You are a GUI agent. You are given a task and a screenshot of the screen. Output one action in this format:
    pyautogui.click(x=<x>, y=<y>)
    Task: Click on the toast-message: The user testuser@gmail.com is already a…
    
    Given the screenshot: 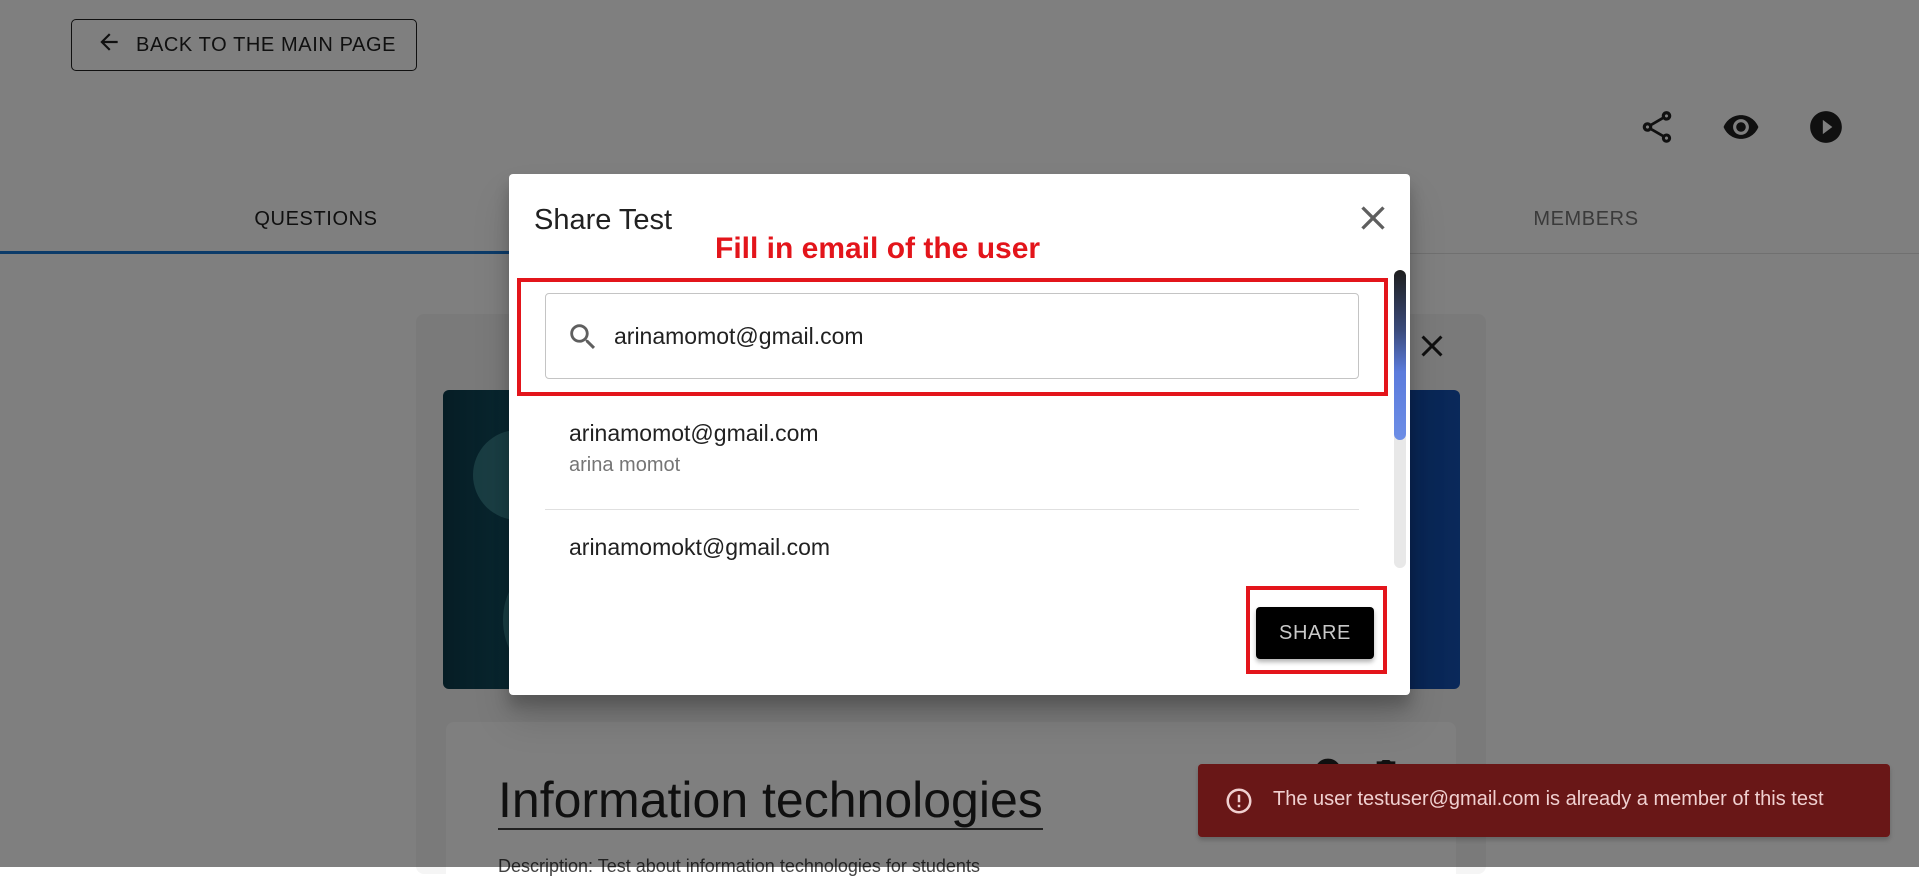 What is the action you would take?
    pyautogui.click(x=1548, y=799)
    